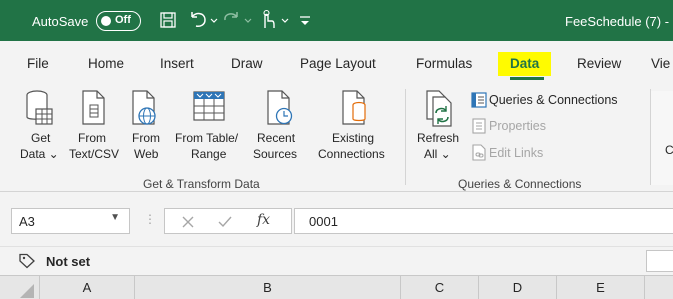 This screenshot has width=673, height=299. I want to click on group-label-get-transform: Get & Transform Data, so click(201, 184).